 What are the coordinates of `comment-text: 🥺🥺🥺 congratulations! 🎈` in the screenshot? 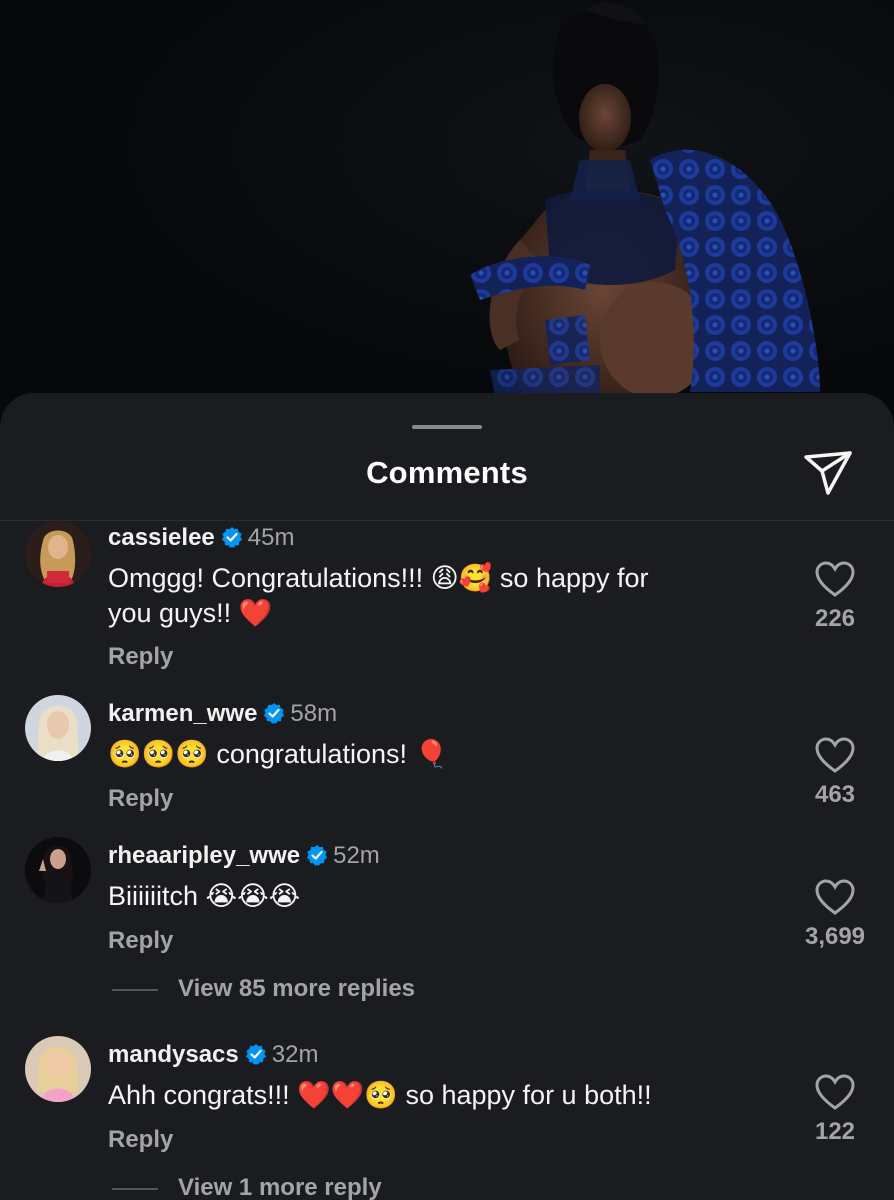 It's located at (428, 754).